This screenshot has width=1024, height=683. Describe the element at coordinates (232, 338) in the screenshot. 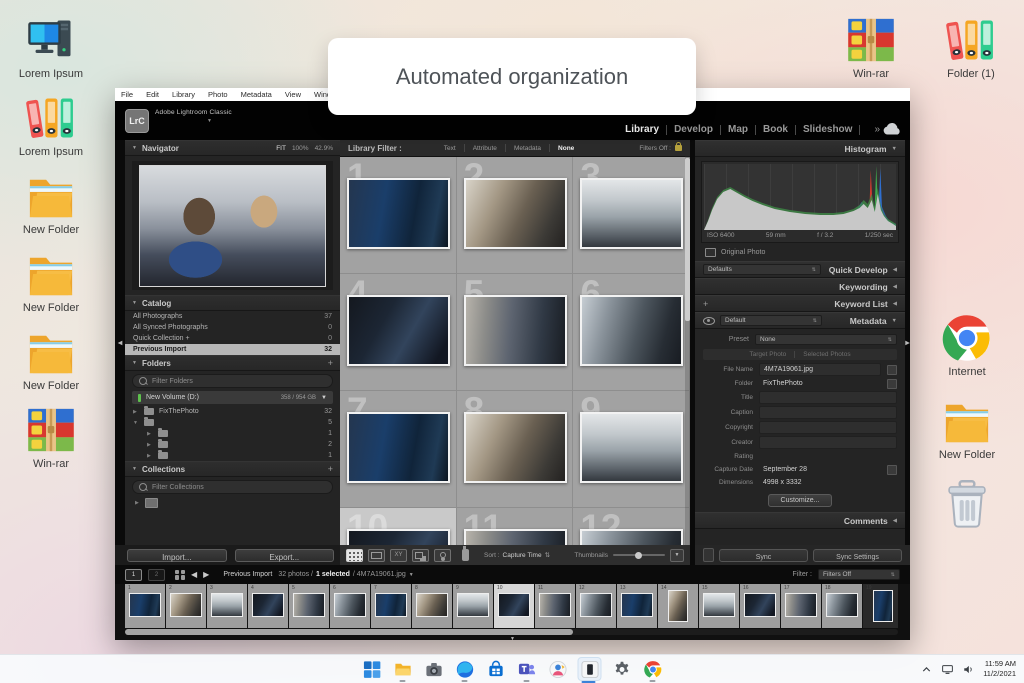

I see `catalog-item: Quick Collection + 0` at that location.